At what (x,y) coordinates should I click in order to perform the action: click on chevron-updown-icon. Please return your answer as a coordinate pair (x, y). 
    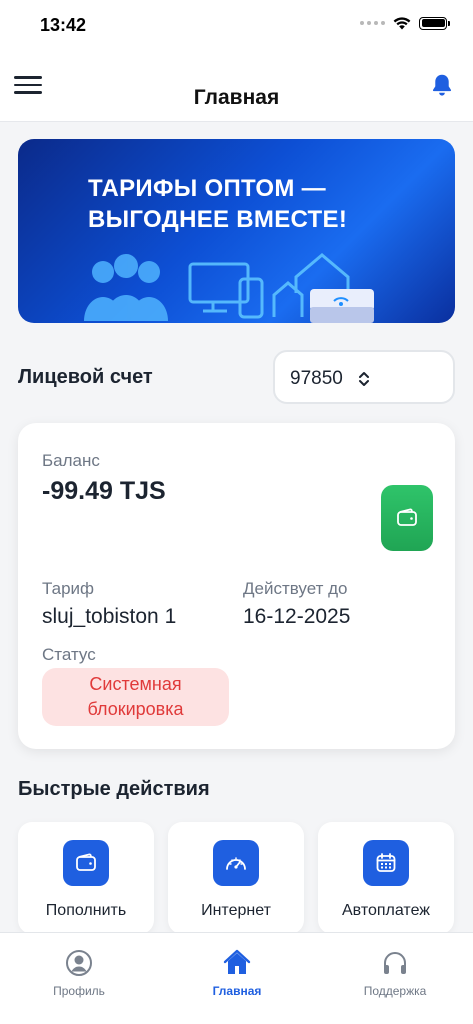
    Looking at the image, I should click on (364, 379).